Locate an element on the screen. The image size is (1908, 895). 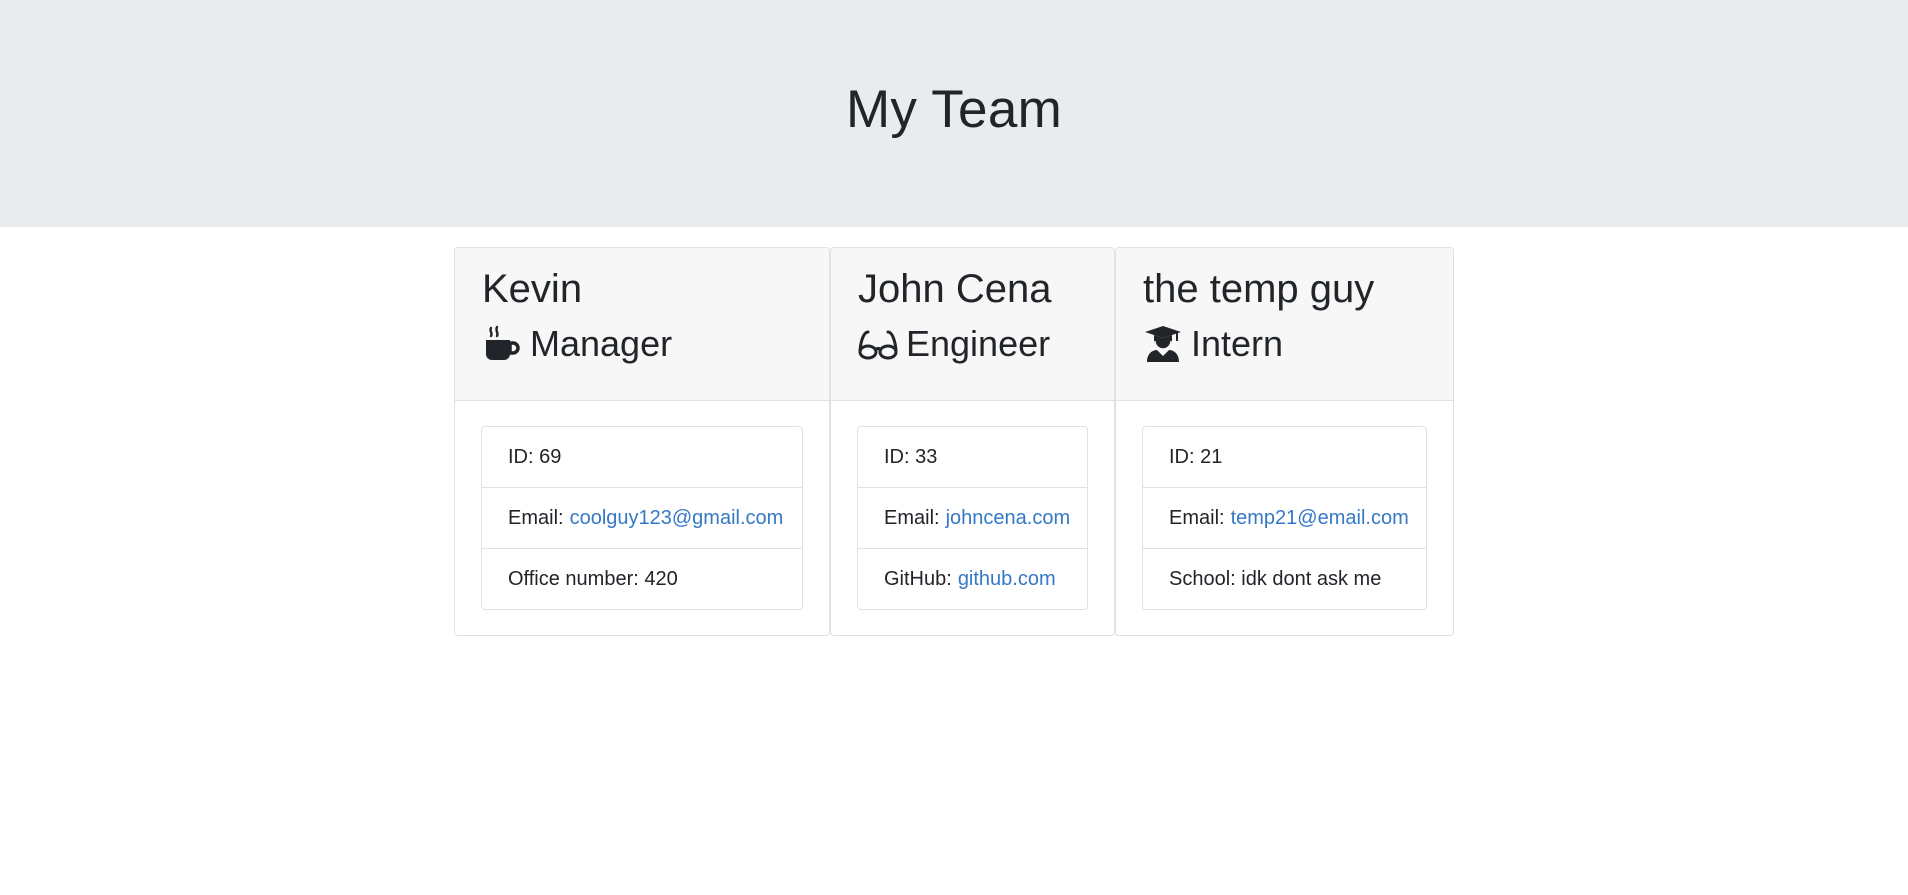
graduate-icon is located at coordinates (1163, 344).